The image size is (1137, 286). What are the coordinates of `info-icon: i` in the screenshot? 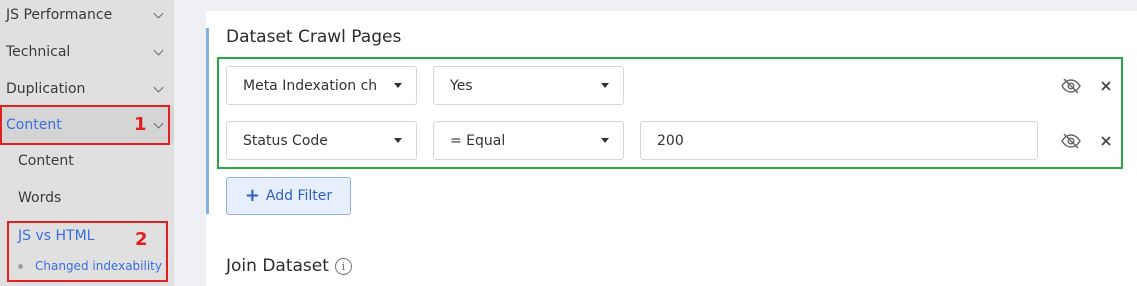 It's located at (343, 266).